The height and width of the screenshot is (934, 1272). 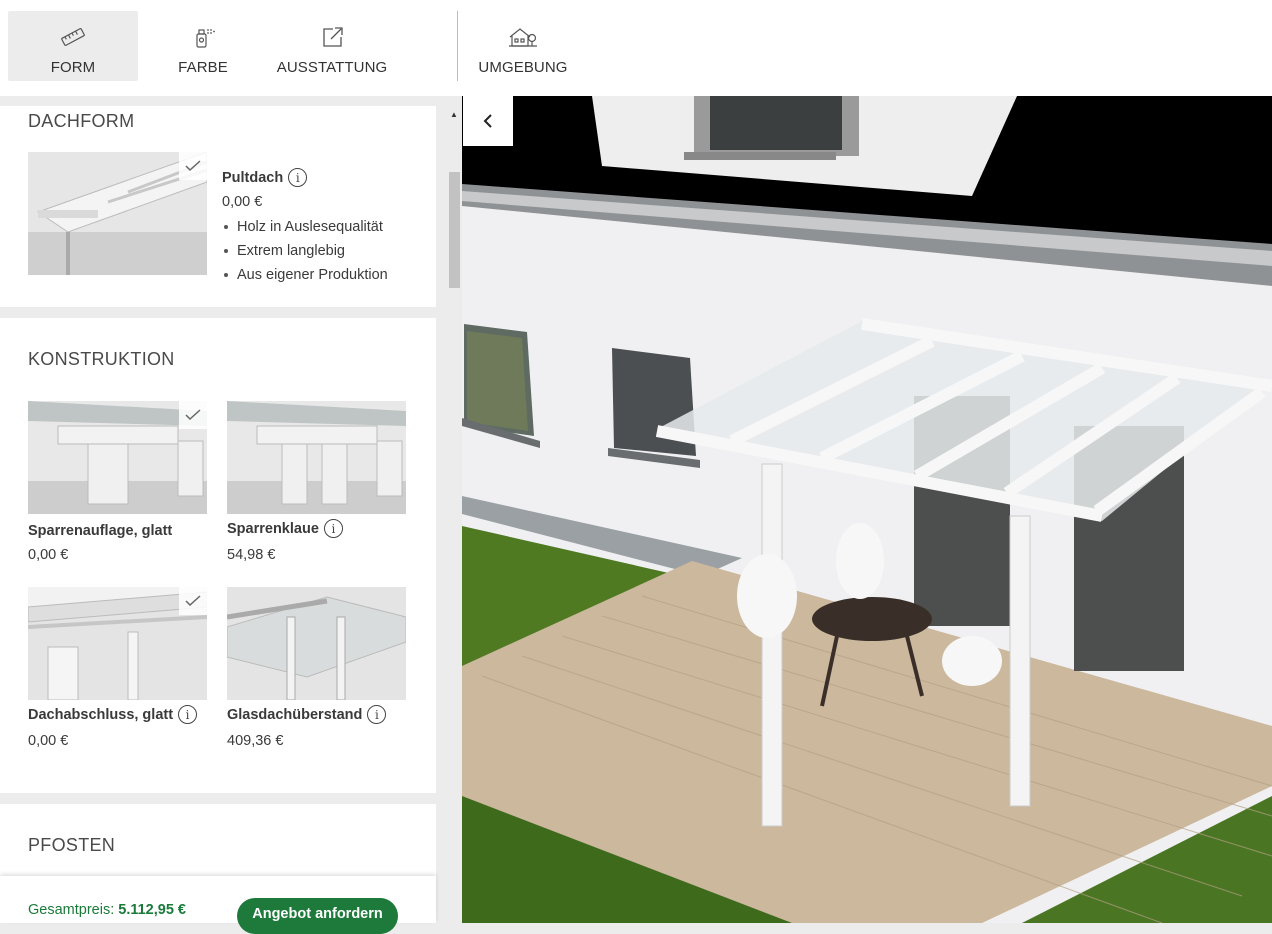 What do you see at coordinates (307, 714) in the screenshot?
I see `glasdachueberstand-name: Glasdachüberstand i` at bounding box center [307, 714].